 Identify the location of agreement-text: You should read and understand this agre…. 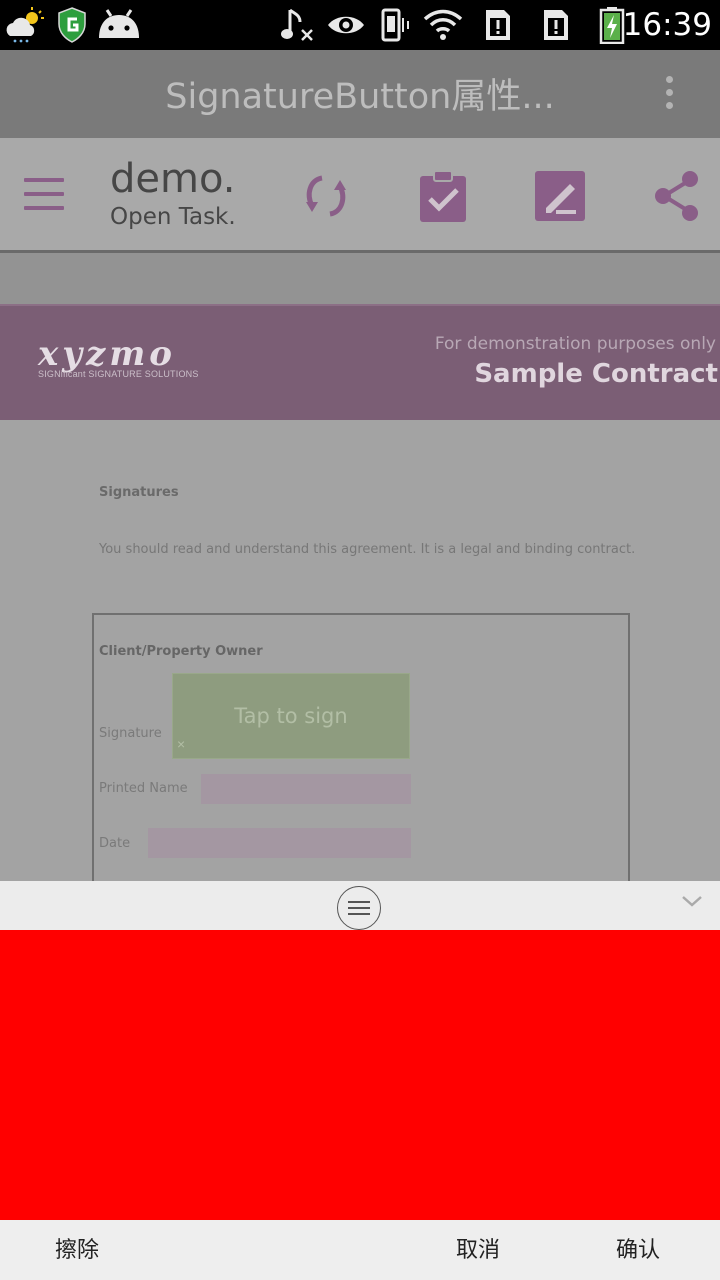
(367, 549).